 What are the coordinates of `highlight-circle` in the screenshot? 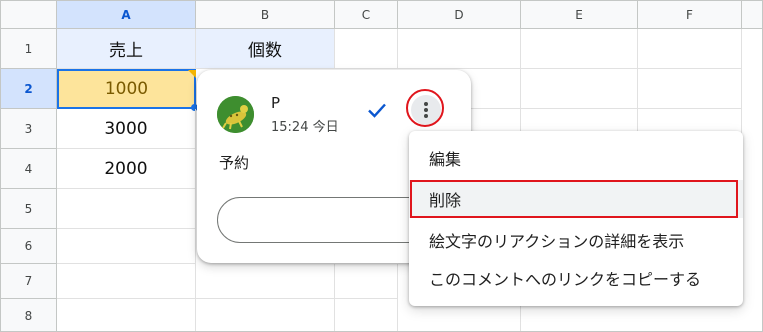 It's located at (425, 108).